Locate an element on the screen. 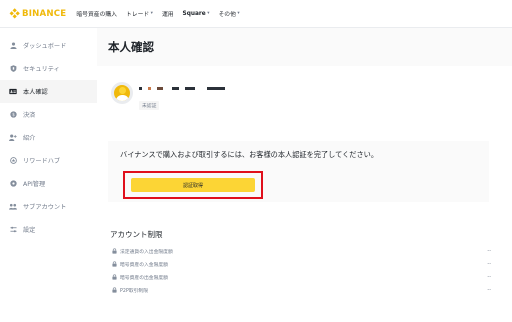  user-icon is located at coordinates (13, 46).